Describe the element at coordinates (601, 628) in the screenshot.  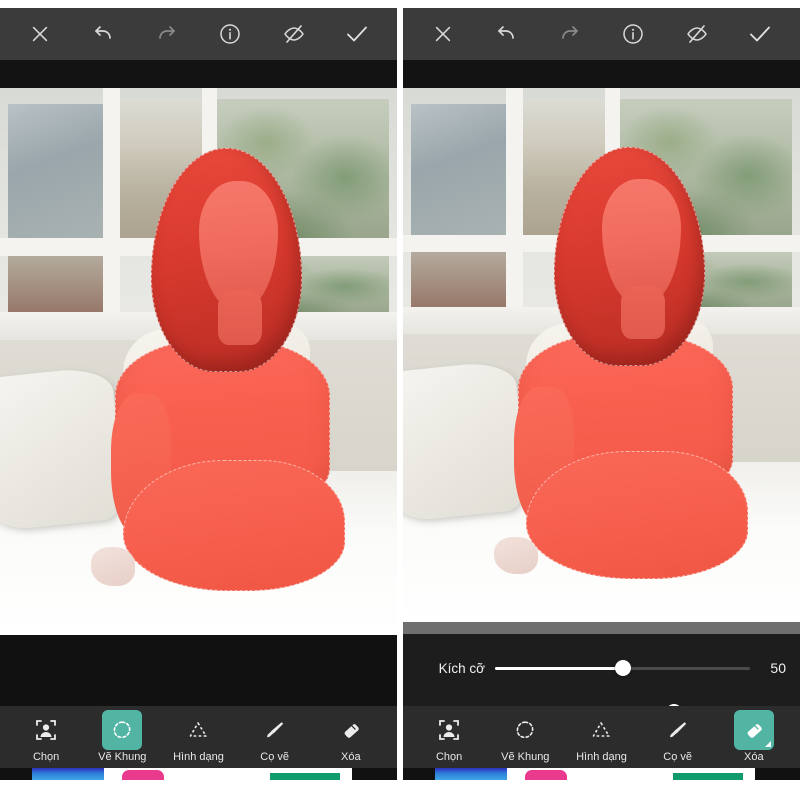
I see `slider-divider-bar` at that location.